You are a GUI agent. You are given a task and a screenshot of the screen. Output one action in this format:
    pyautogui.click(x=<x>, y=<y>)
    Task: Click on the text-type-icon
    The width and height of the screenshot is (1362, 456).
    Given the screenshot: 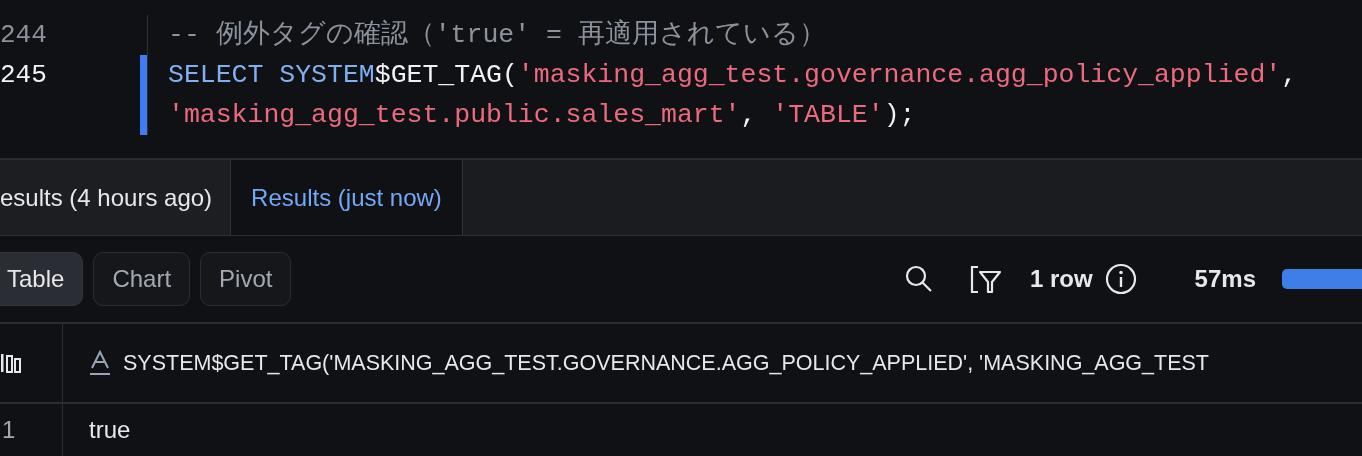 What is the action you would take?
    pyautogui.click(x=100, y=363)
    